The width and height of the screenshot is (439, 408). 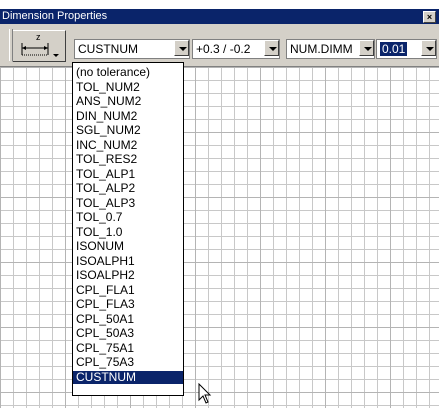 I want to click on close-icon: ×, so click(x=429, y=17).